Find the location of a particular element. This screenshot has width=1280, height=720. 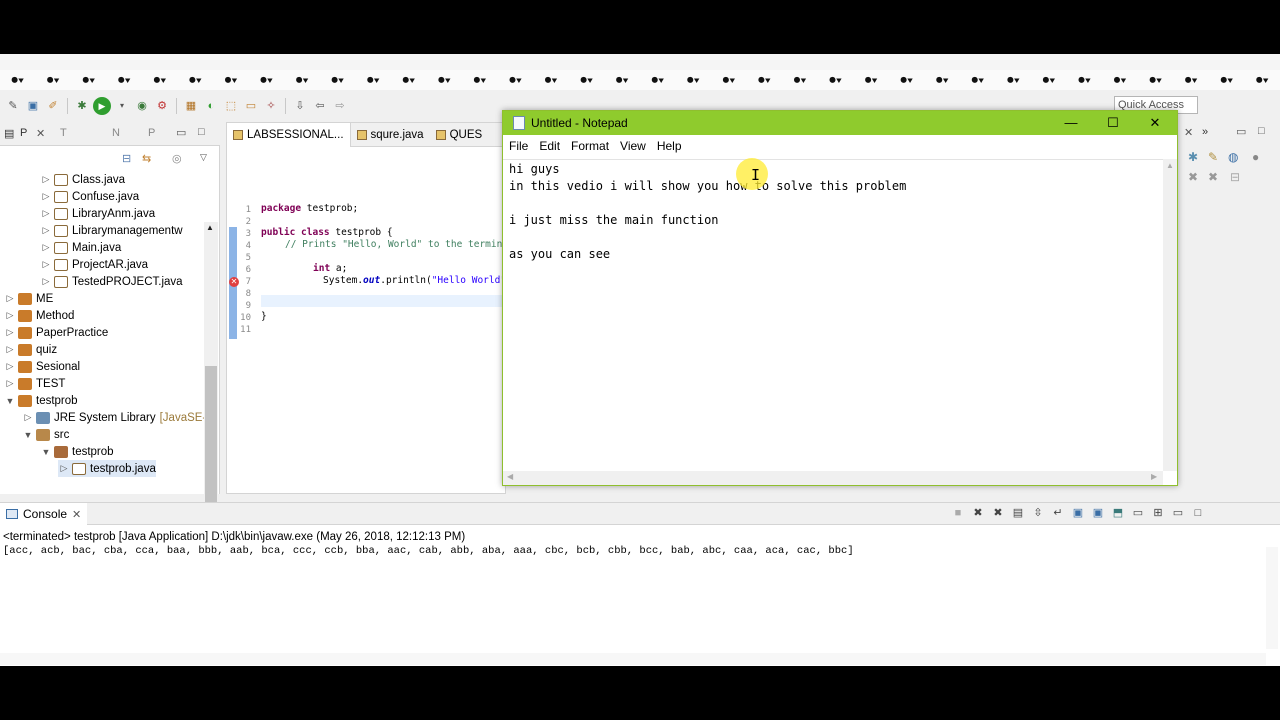

collapse-icon: ⊟ is located at coordinates (1235, 177).